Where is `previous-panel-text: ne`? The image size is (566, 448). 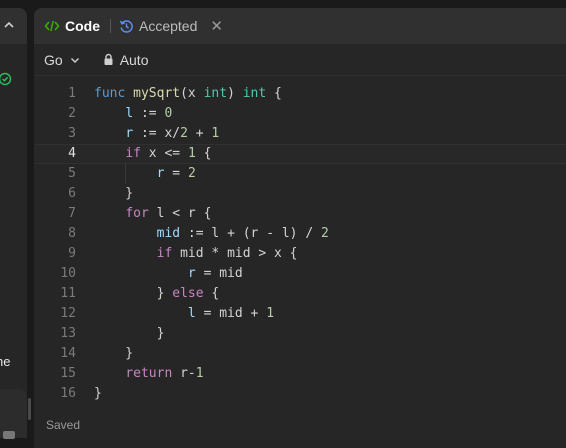
previous-panel-text: ne is located at coordinates (5, 361).